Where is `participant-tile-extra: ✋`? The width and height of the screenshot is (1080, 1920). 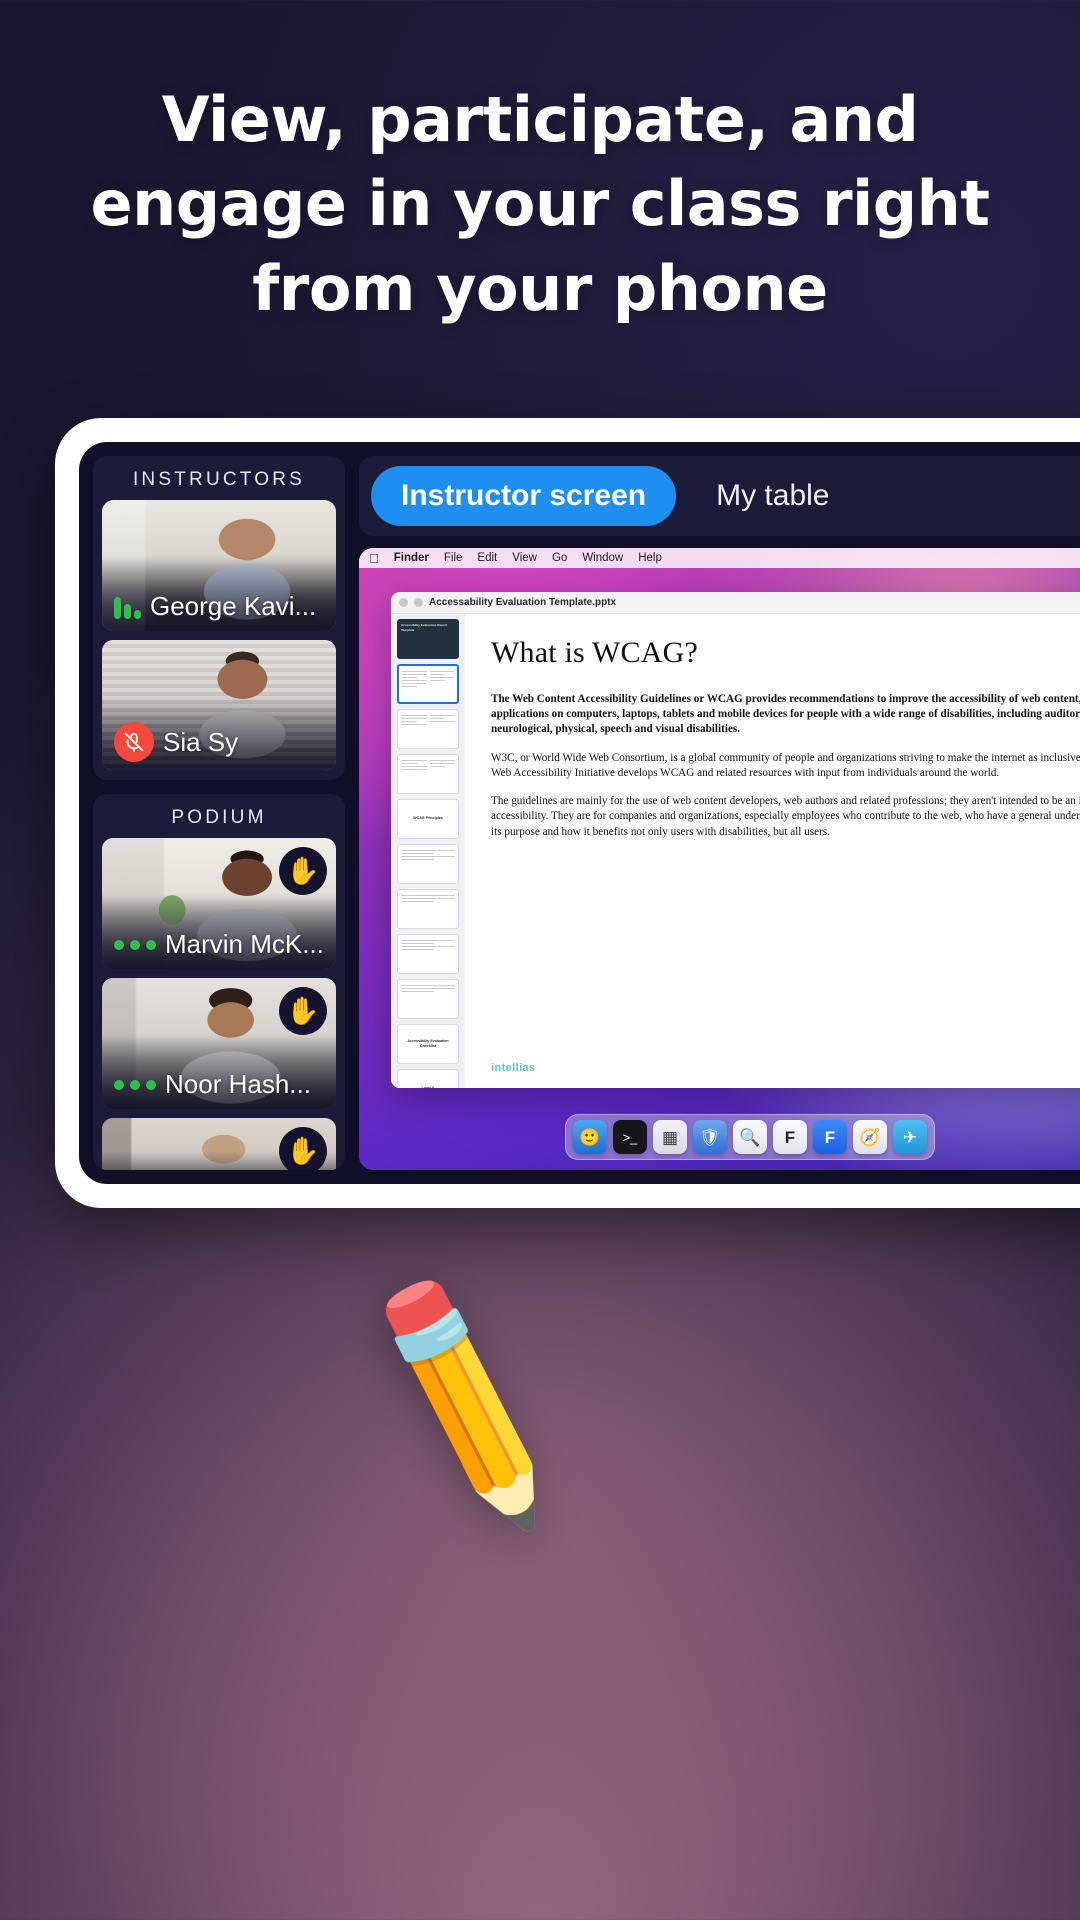
participant-tile-extra: ✋ is located at coordinates (219, 1144).